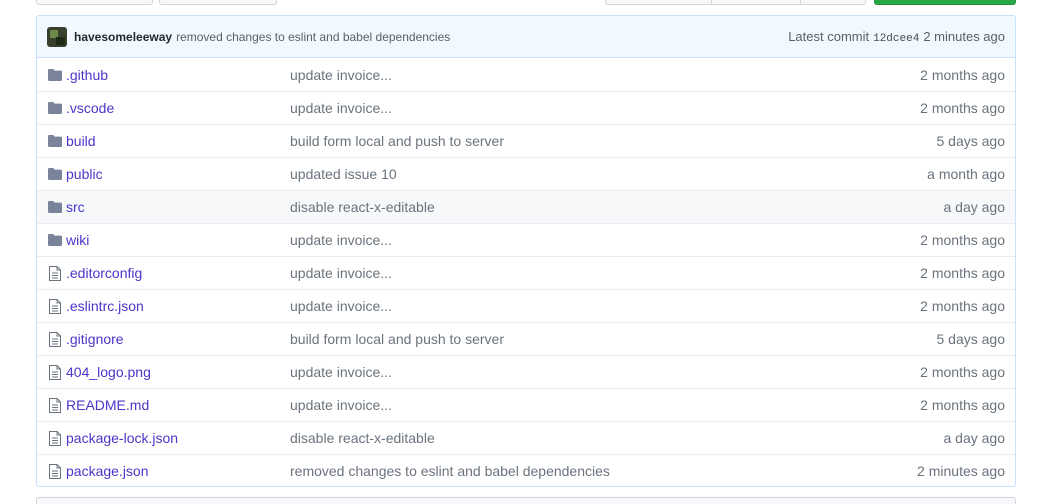  I want to click on file-name-link: wiki, so click(77, 240).